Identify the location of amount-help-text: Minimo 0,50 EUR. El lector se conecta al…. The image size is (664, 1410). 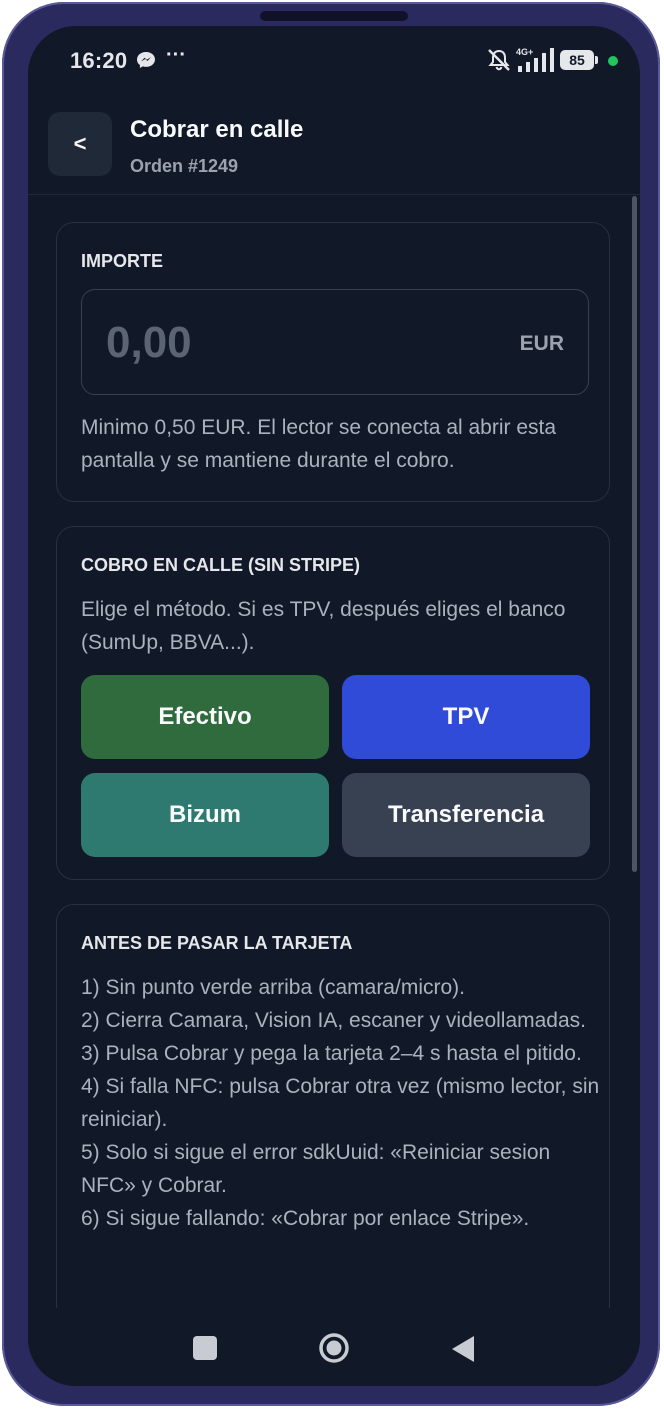
(319, 444).